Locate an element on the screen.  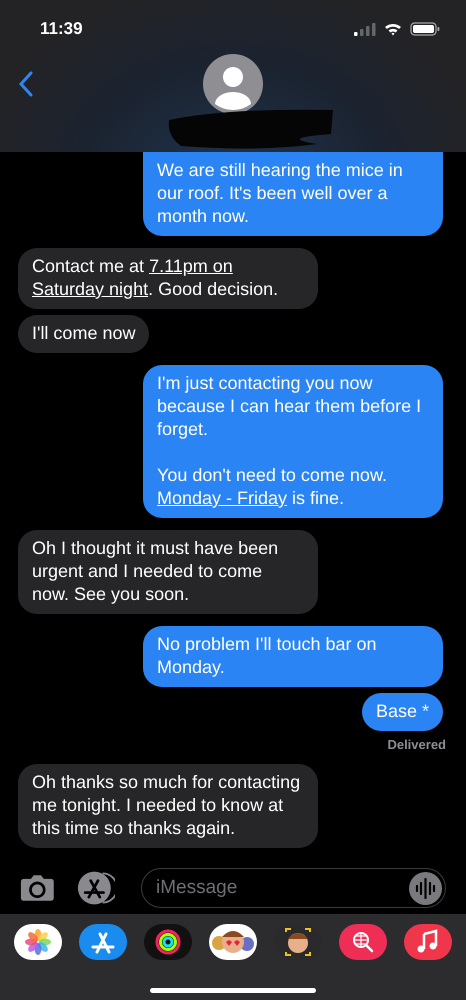
camera-icon is located at coordinates (37, 888).